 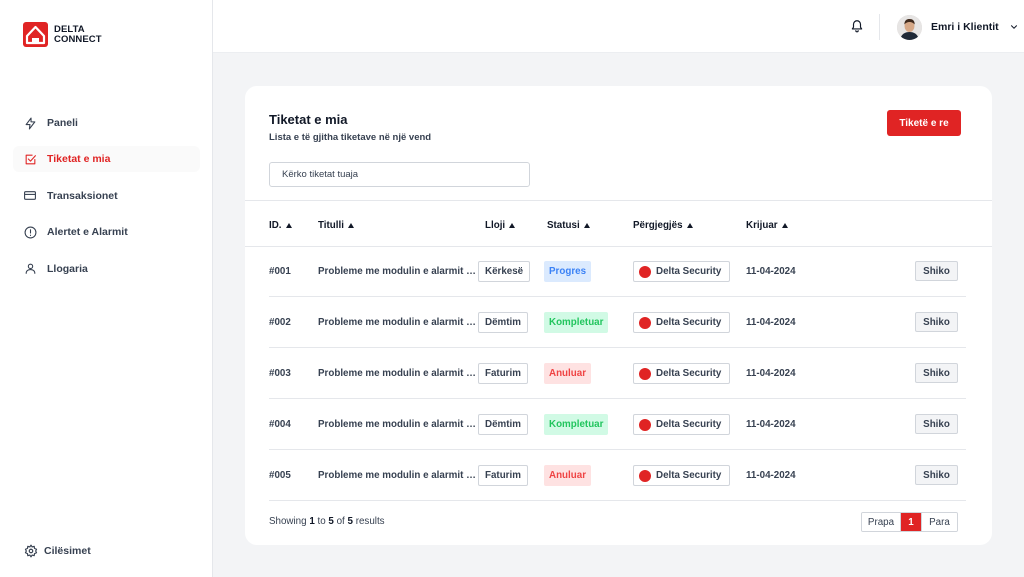 I want to click on sidebar-item-alertet: Alertet e Alarmit, so click(x=106, y=232).